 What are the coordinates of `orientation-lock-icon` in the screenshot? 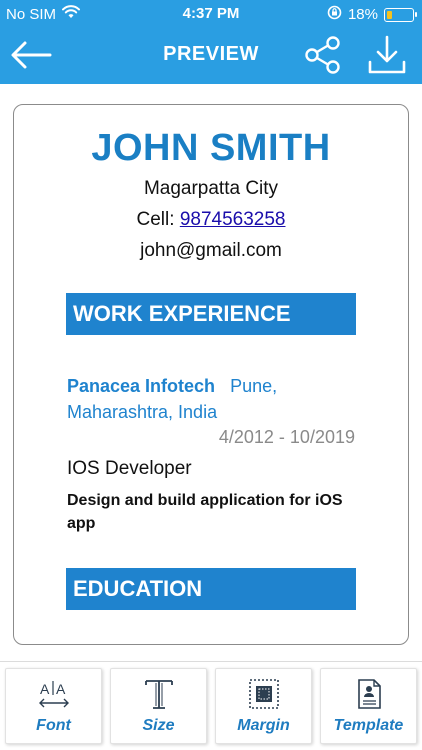 It's located at (334, 14).